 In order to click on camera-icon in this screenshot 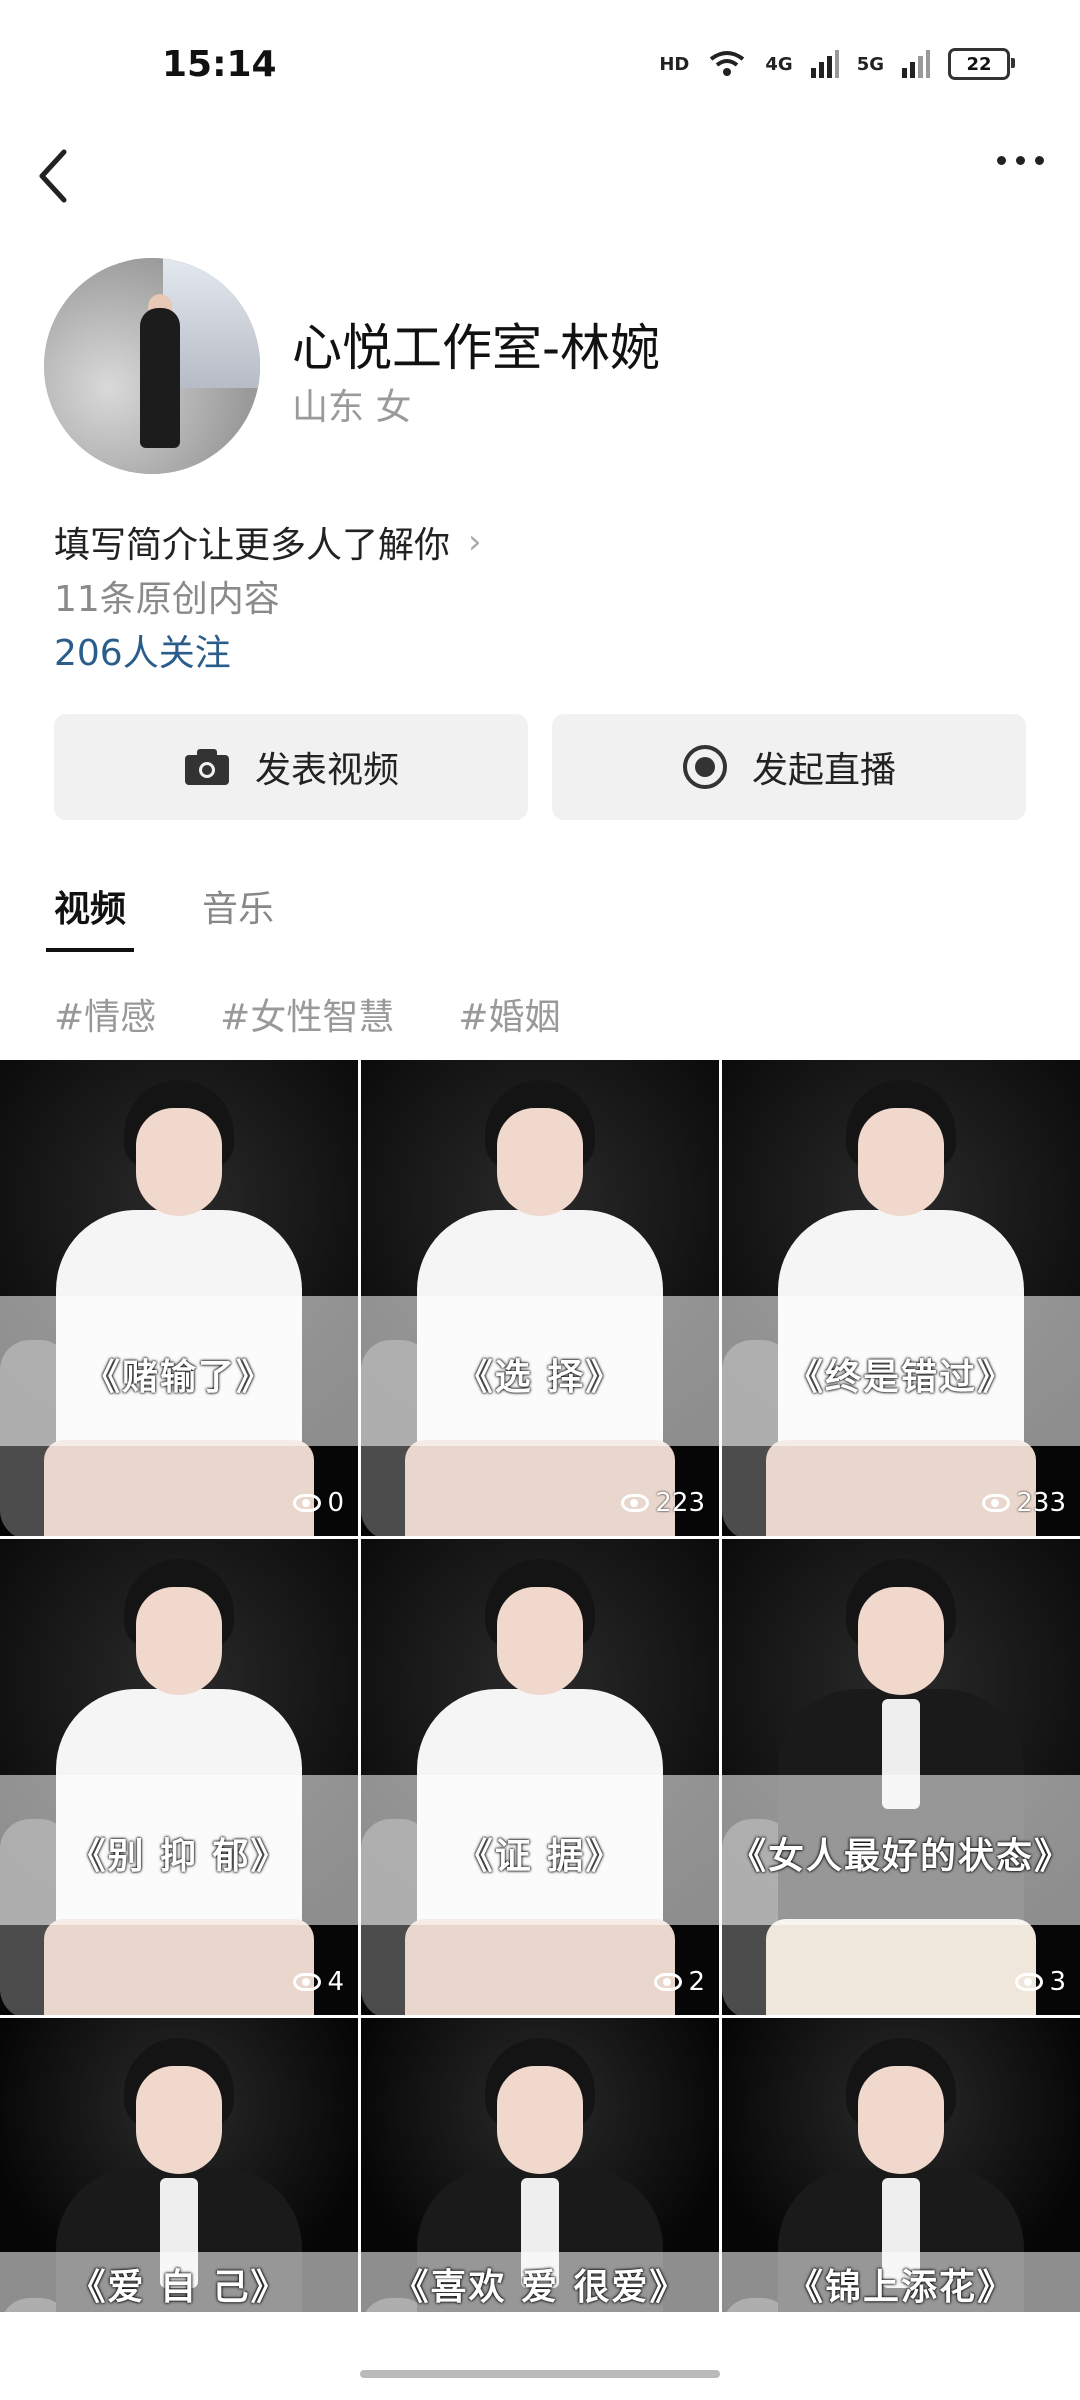, I will do `click(206, 767)`.